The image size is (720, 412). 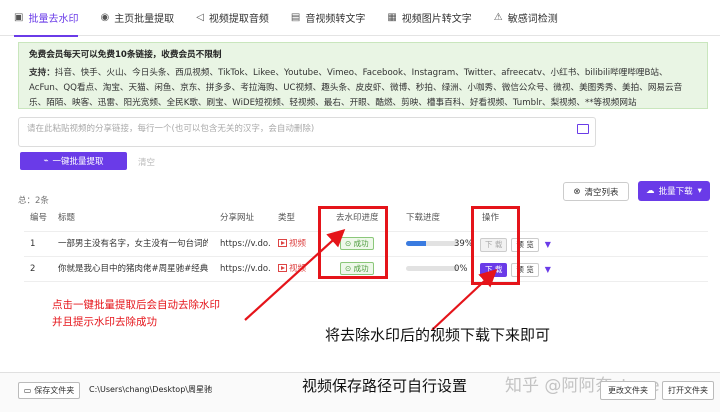 What do you see at coordinates (136, 314) in the screenshot?
I see `annotation-extract: 点击一键批量提取后会自动去除水印 并且提示水印去除成功` at bounding box center [136, 314].